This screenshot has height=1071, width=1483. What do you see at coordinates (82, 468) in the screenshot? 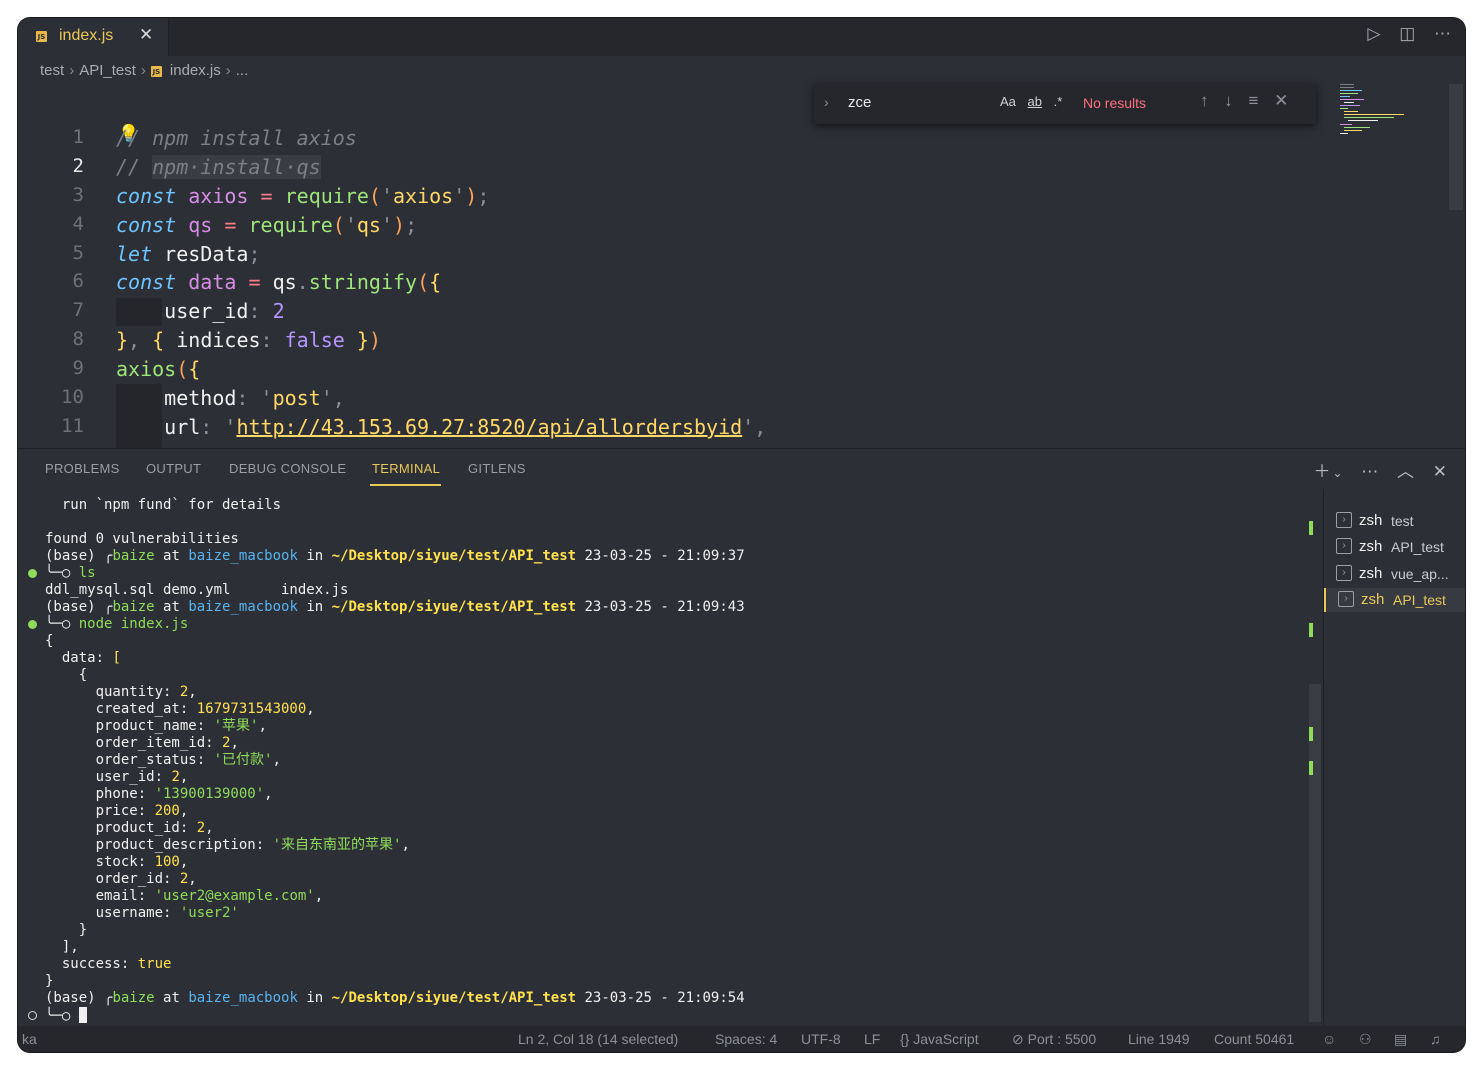
I see `tab-problems: PROBLEMS` at bounding box center [82, 468].